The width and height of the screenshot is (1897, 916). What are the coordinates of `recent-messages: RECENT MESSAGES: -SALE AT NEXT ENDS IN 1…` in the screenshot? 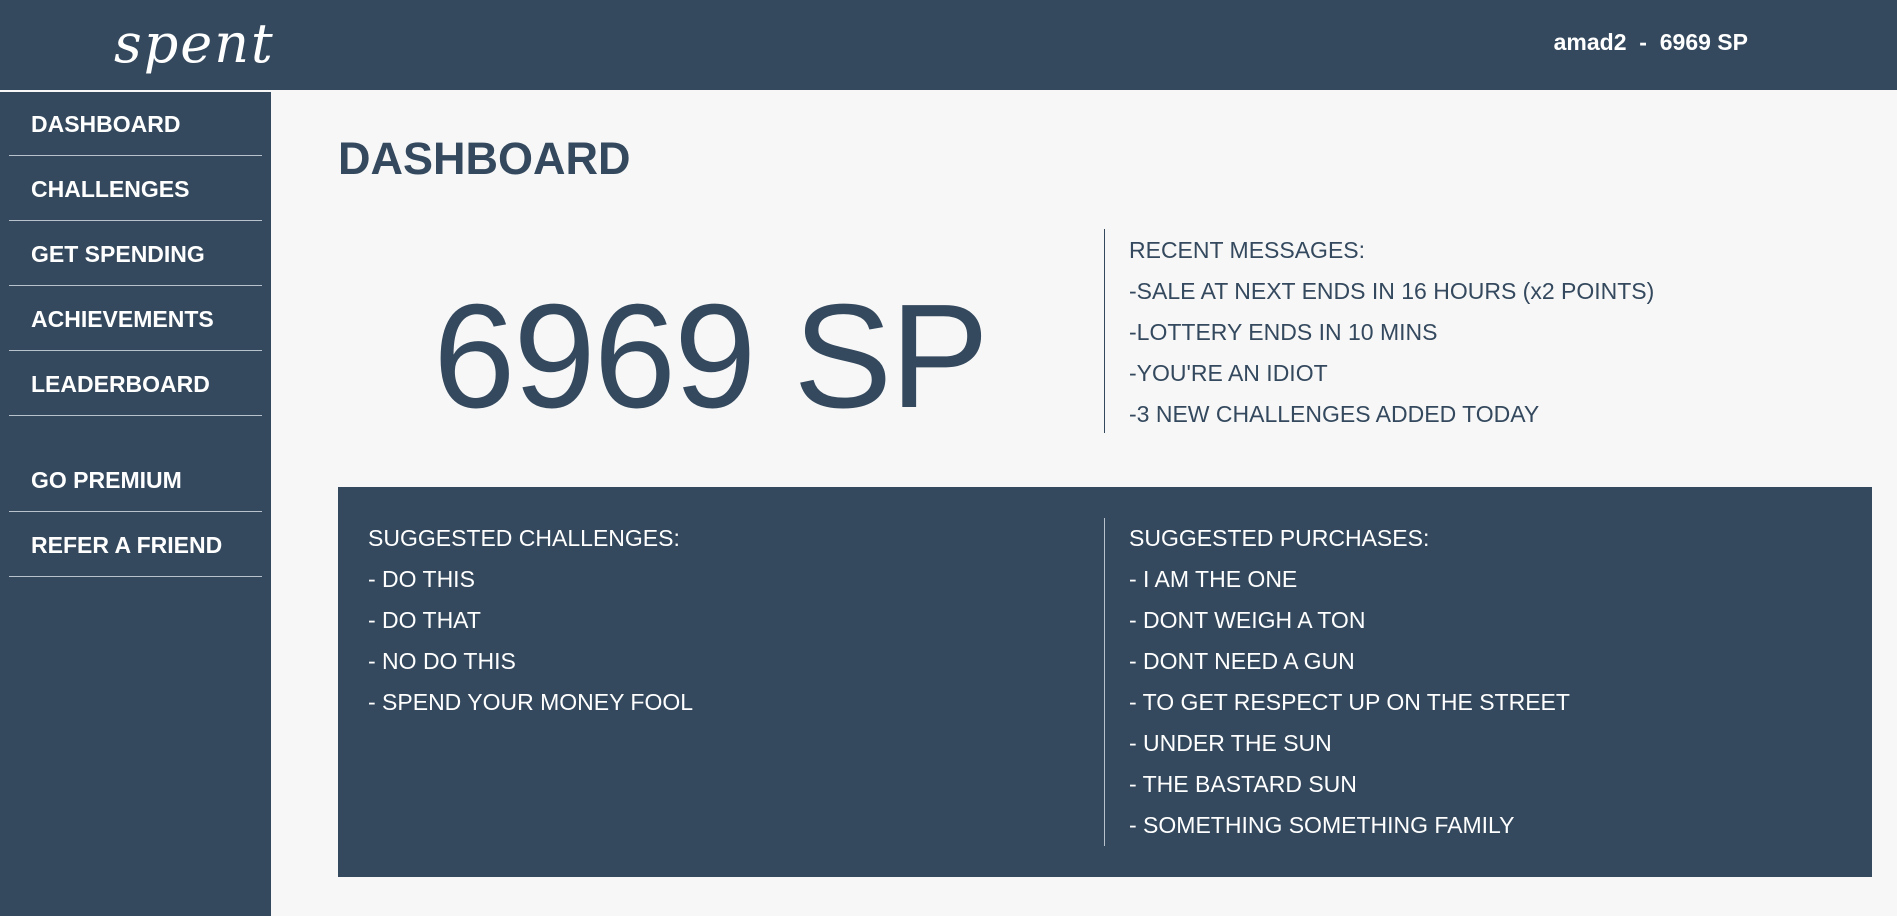 It's located at (1391, 332).